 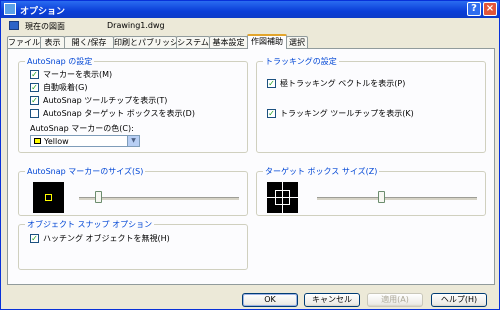 I want to click on marker-color-select: Yellow ▼, so click(x=85, y=141).